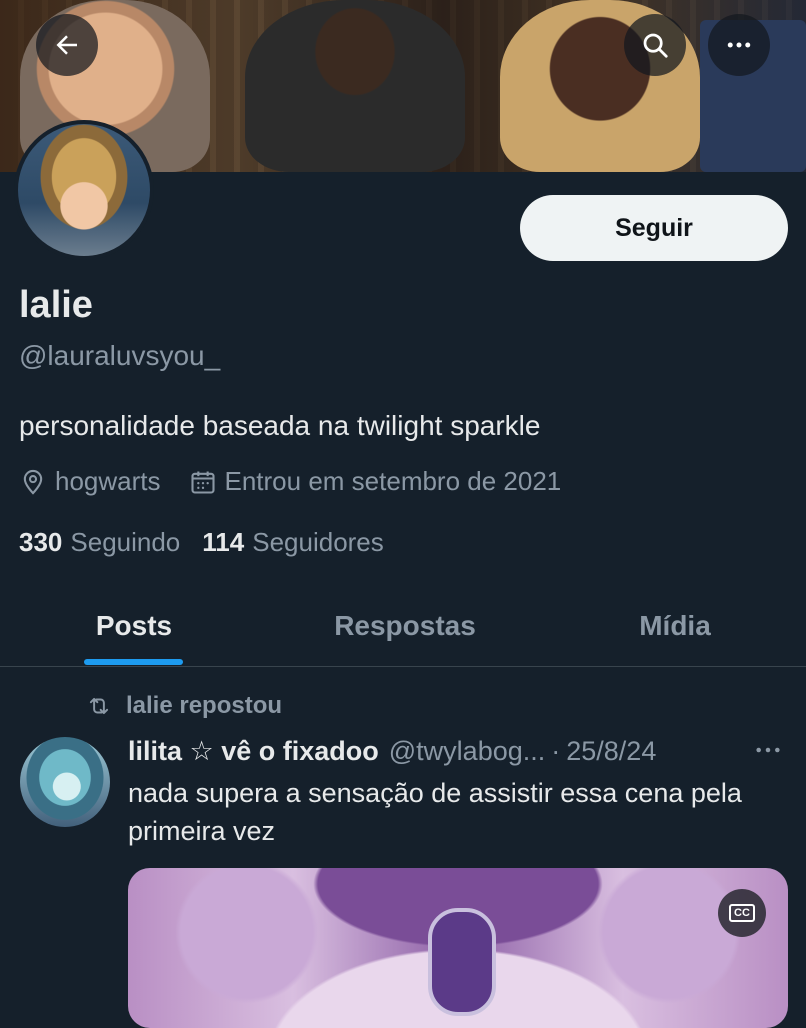  What do you see at coordinates (120, 355) in the screenshot?
I see `profile-handle: @lauraluvsyou_` at bounding box center [120, 355].